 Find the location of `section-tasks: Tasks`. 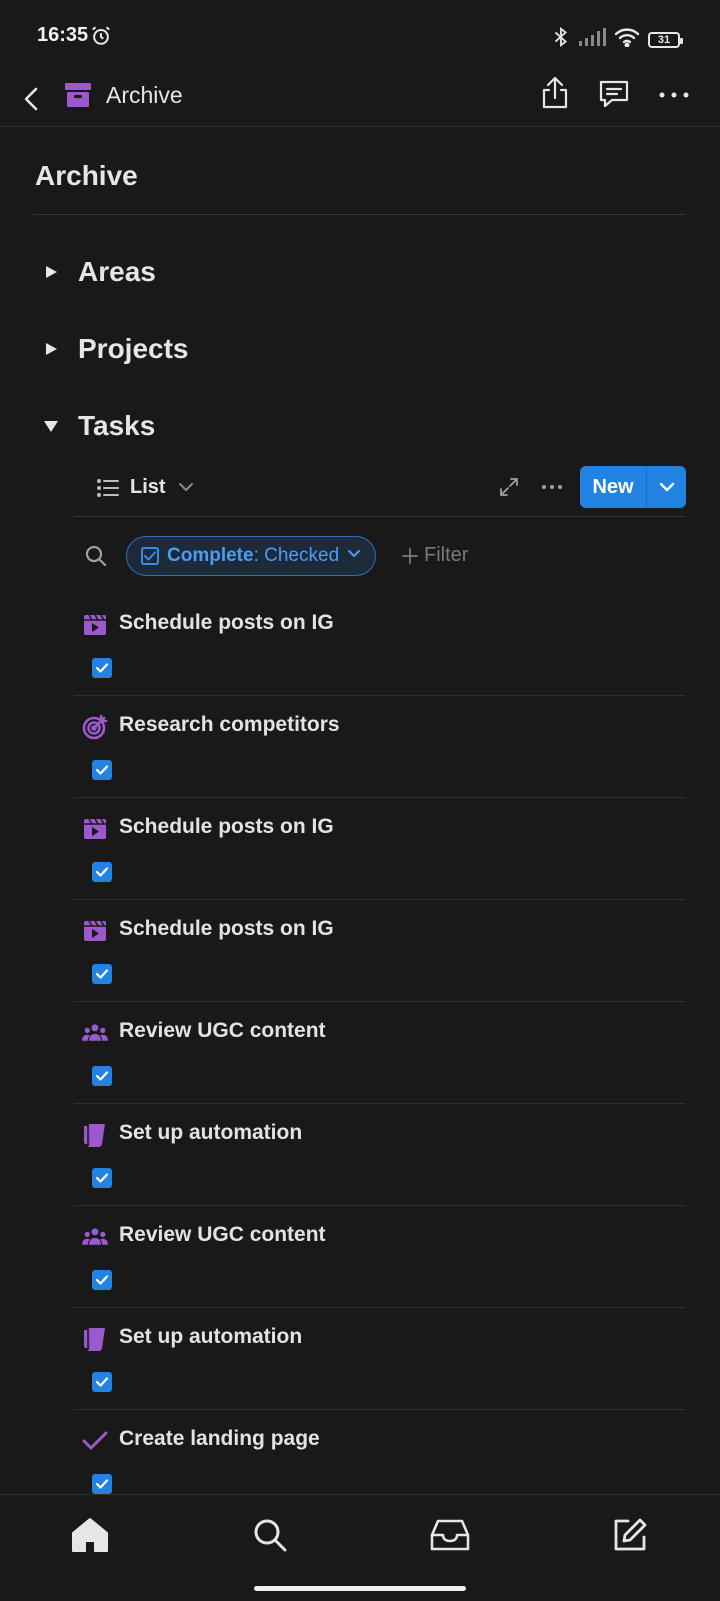

section-tasks: Tasks is located at coordinates (97, 426).